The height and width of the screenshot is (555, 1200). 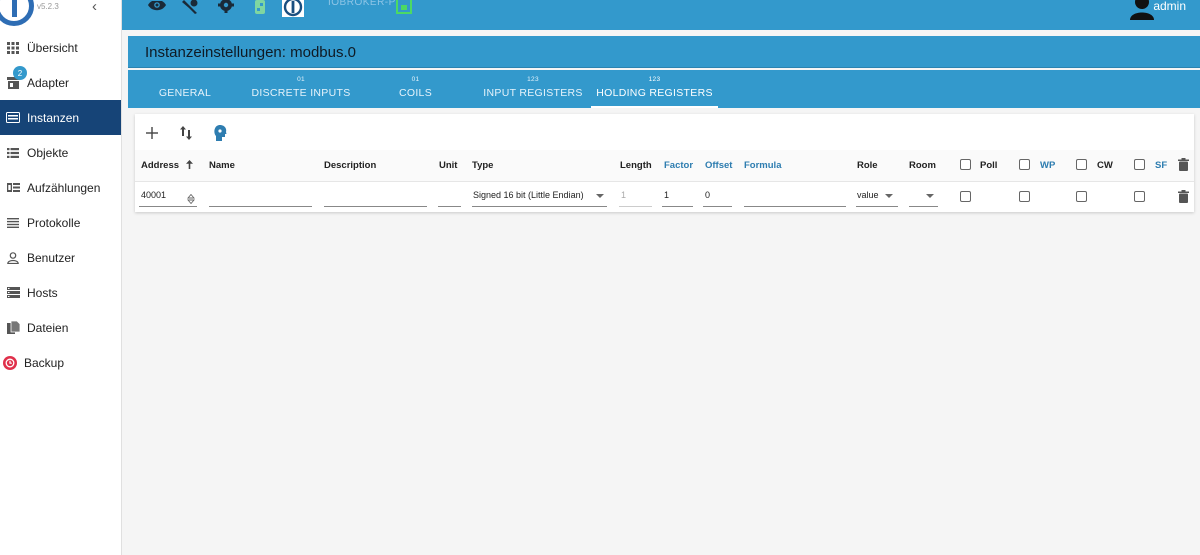 I want to click on sidebar-item-hosts: Hosts, so click(x=60, y=292).